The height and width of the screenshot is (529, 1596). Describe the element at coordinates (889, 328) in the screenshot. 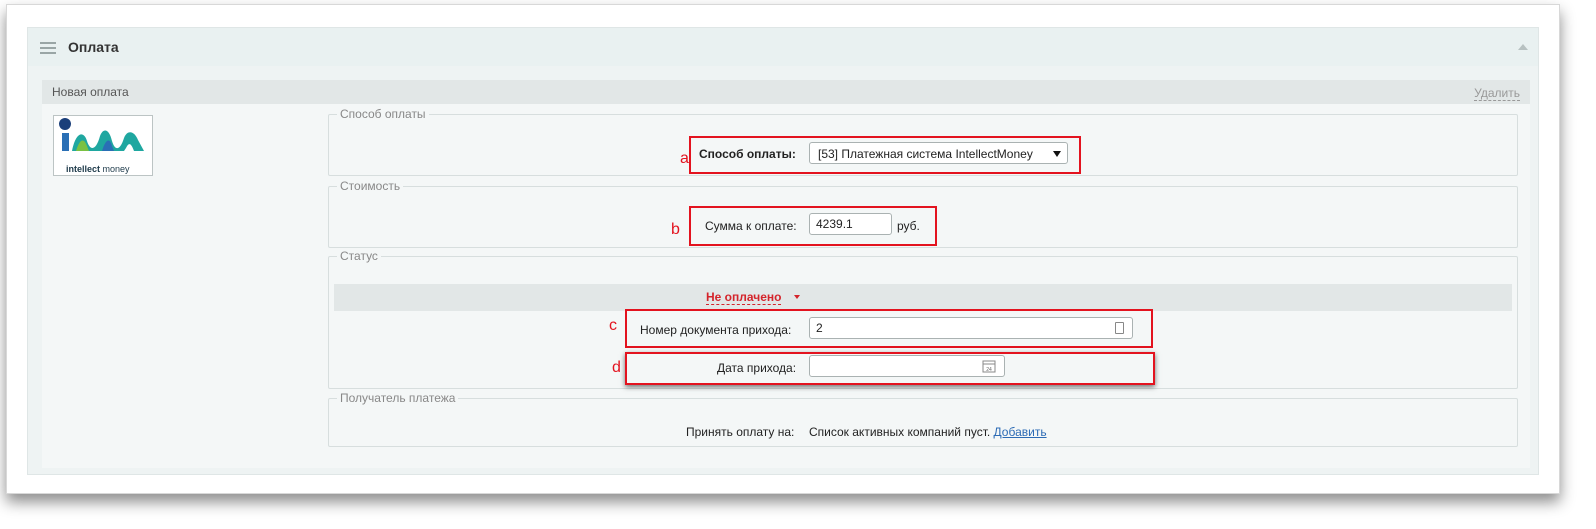

I see `highlight-box-c` at that location.